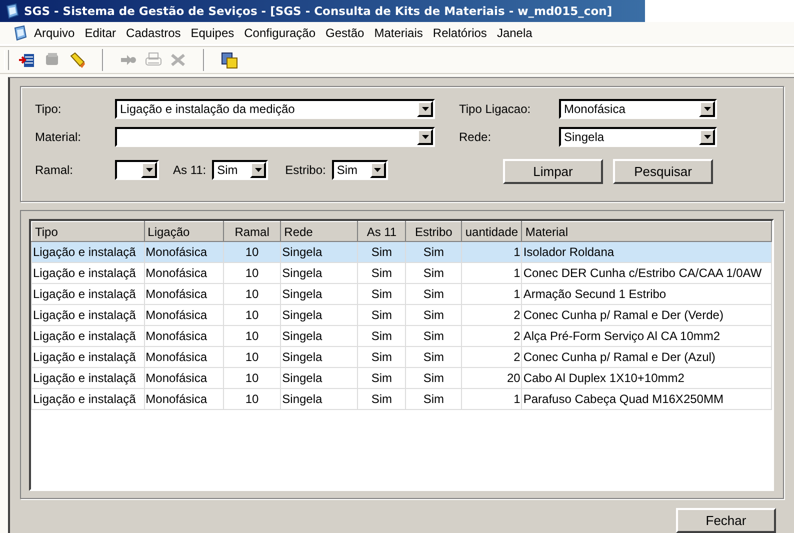  Describe the element at coordinates (402, 357) in the screenshot. I see `table-row: Ligação e instalaçã Monofásica 10 Singela Sim Sim 2 Conec Cunha p/ Ramal e Der (Azul)` at that location.